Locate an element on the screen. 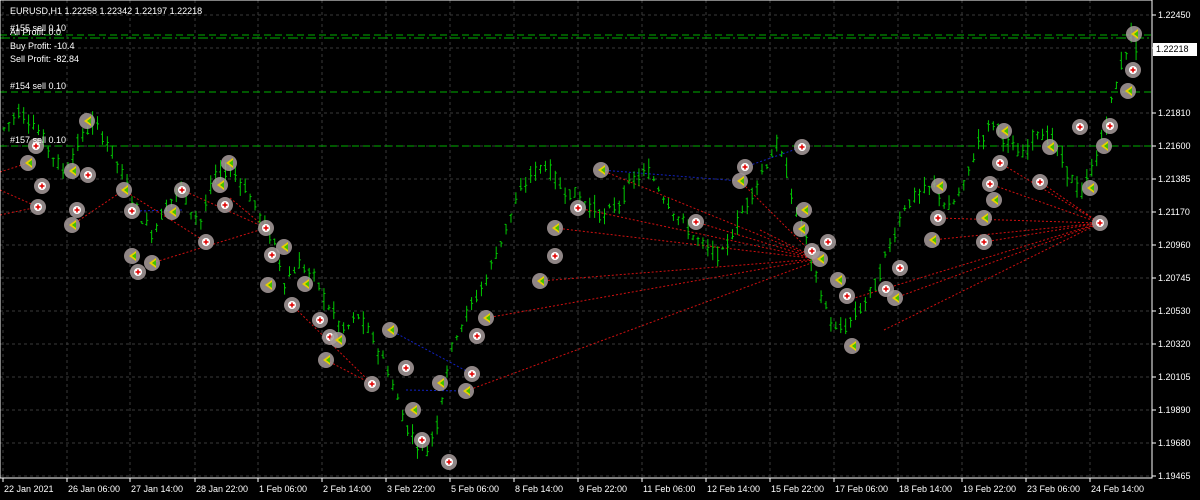 The image size is (1200, 500). price-tick-label: 1.21385 is located at coordinates (1174, 179).